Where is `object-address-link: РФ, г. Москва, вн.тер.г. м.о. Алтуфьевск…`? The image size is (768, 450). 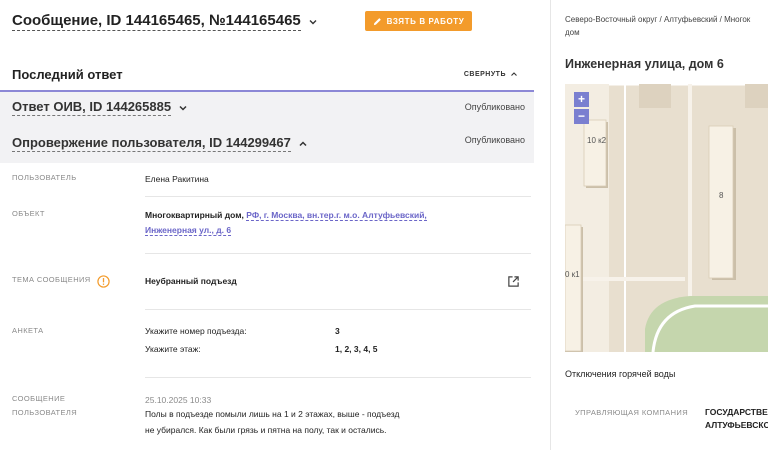 object-address-link: РФ, г. Москва, вн.тер.г. м.о. Алтуфьевск… is located at coordinates (336, 215).